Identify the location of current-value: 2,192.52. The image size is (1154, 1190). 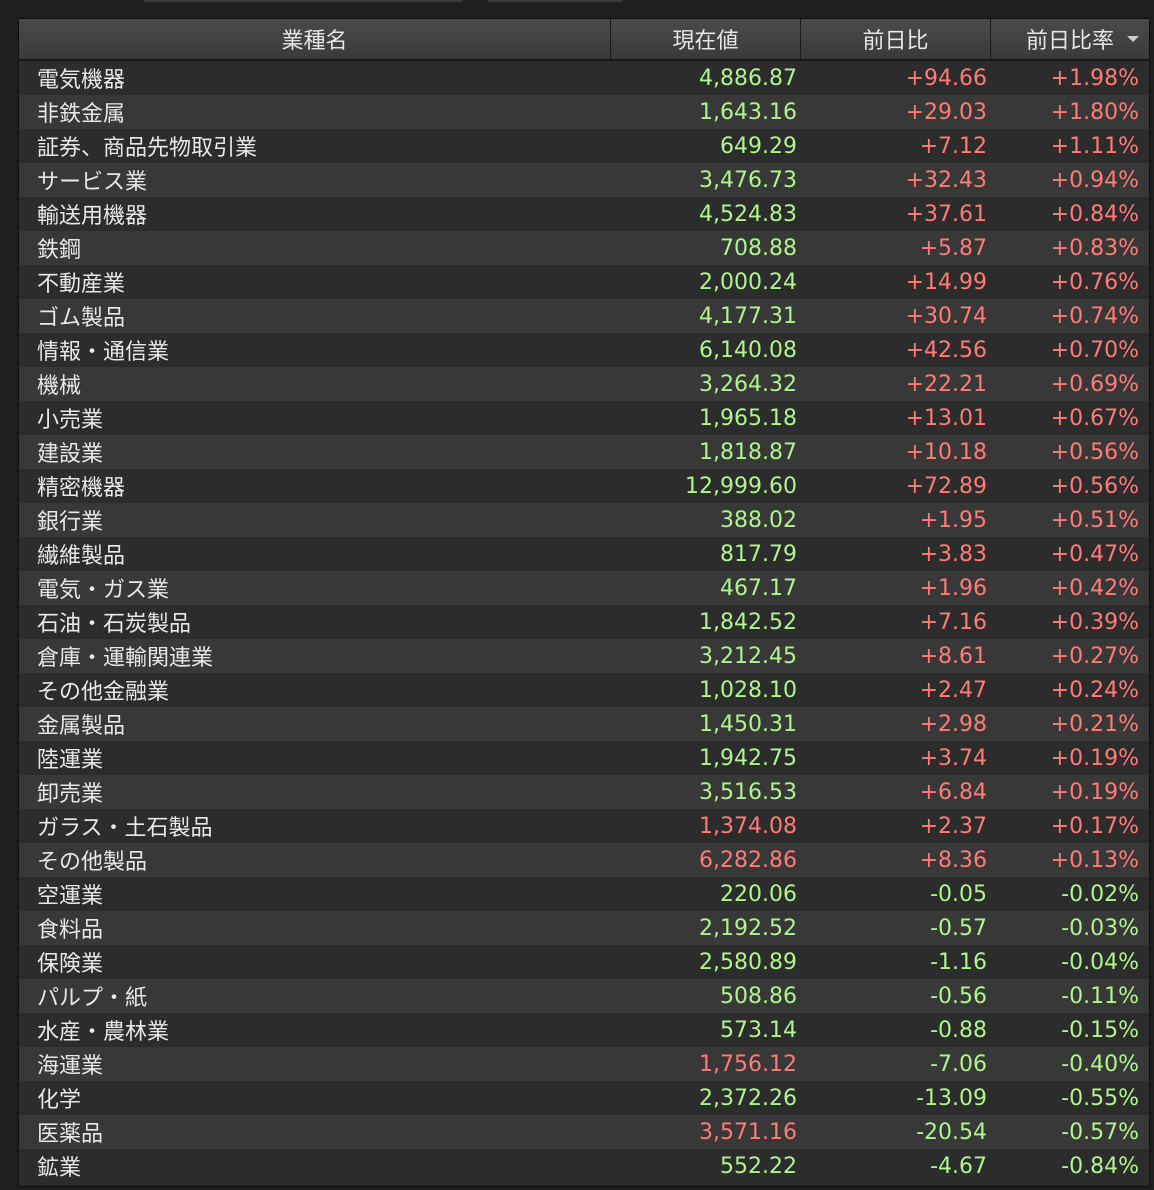
(748, 928).